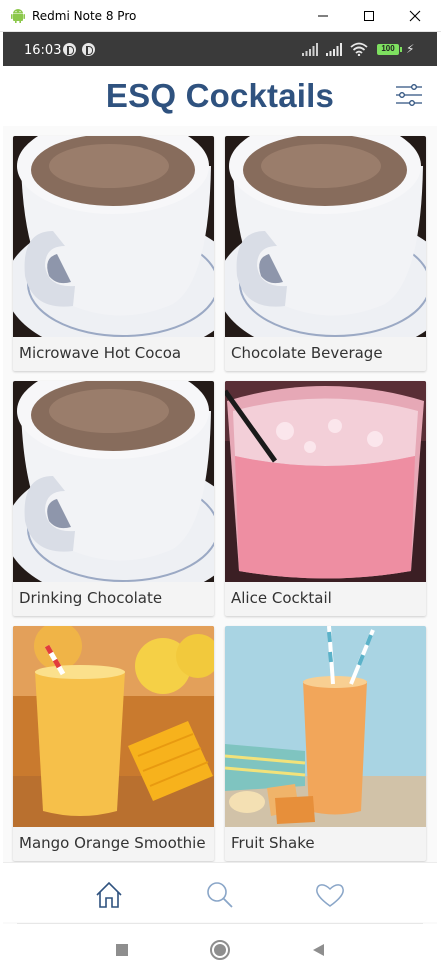  I want to click on battery-level: 100, so click(388, 48).